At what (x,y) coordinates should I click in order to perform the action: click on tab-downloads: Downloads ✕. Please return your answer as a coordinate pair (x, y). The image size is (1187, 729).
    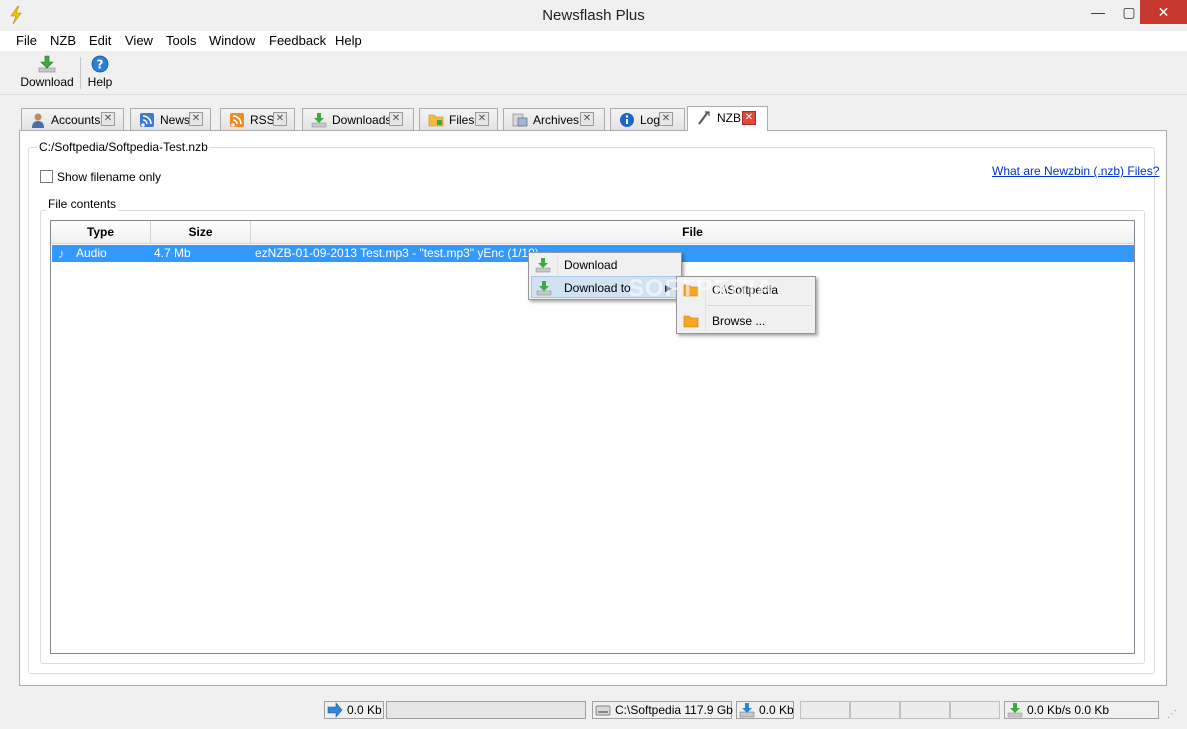
    Looking at the image, I should click on (358, 119).